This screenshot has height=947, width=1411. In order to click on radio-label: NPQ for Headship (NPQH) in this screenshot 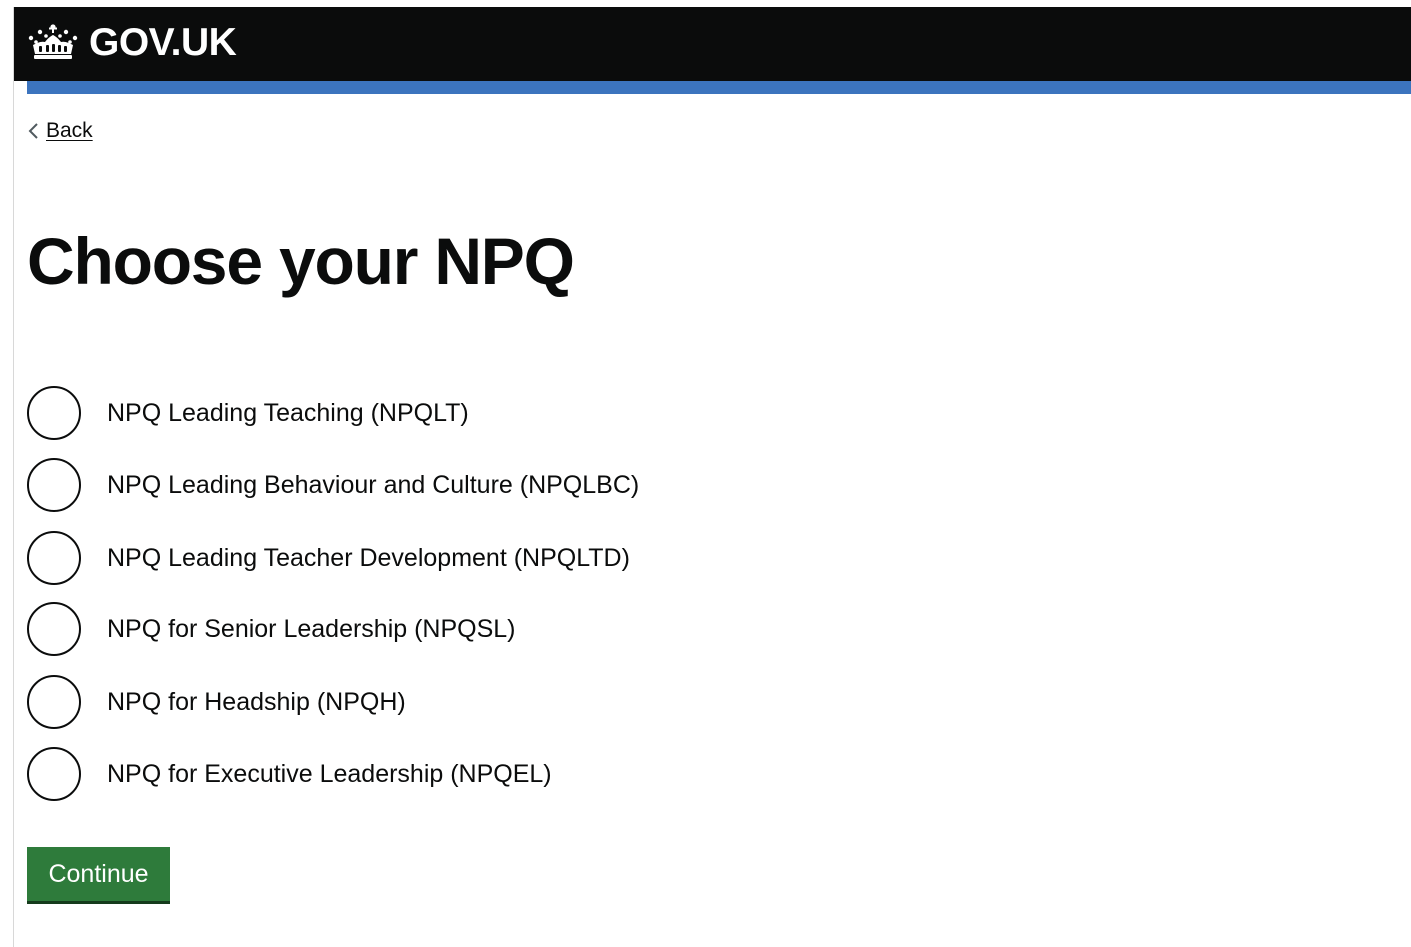, I will do `click(256, 702)`.